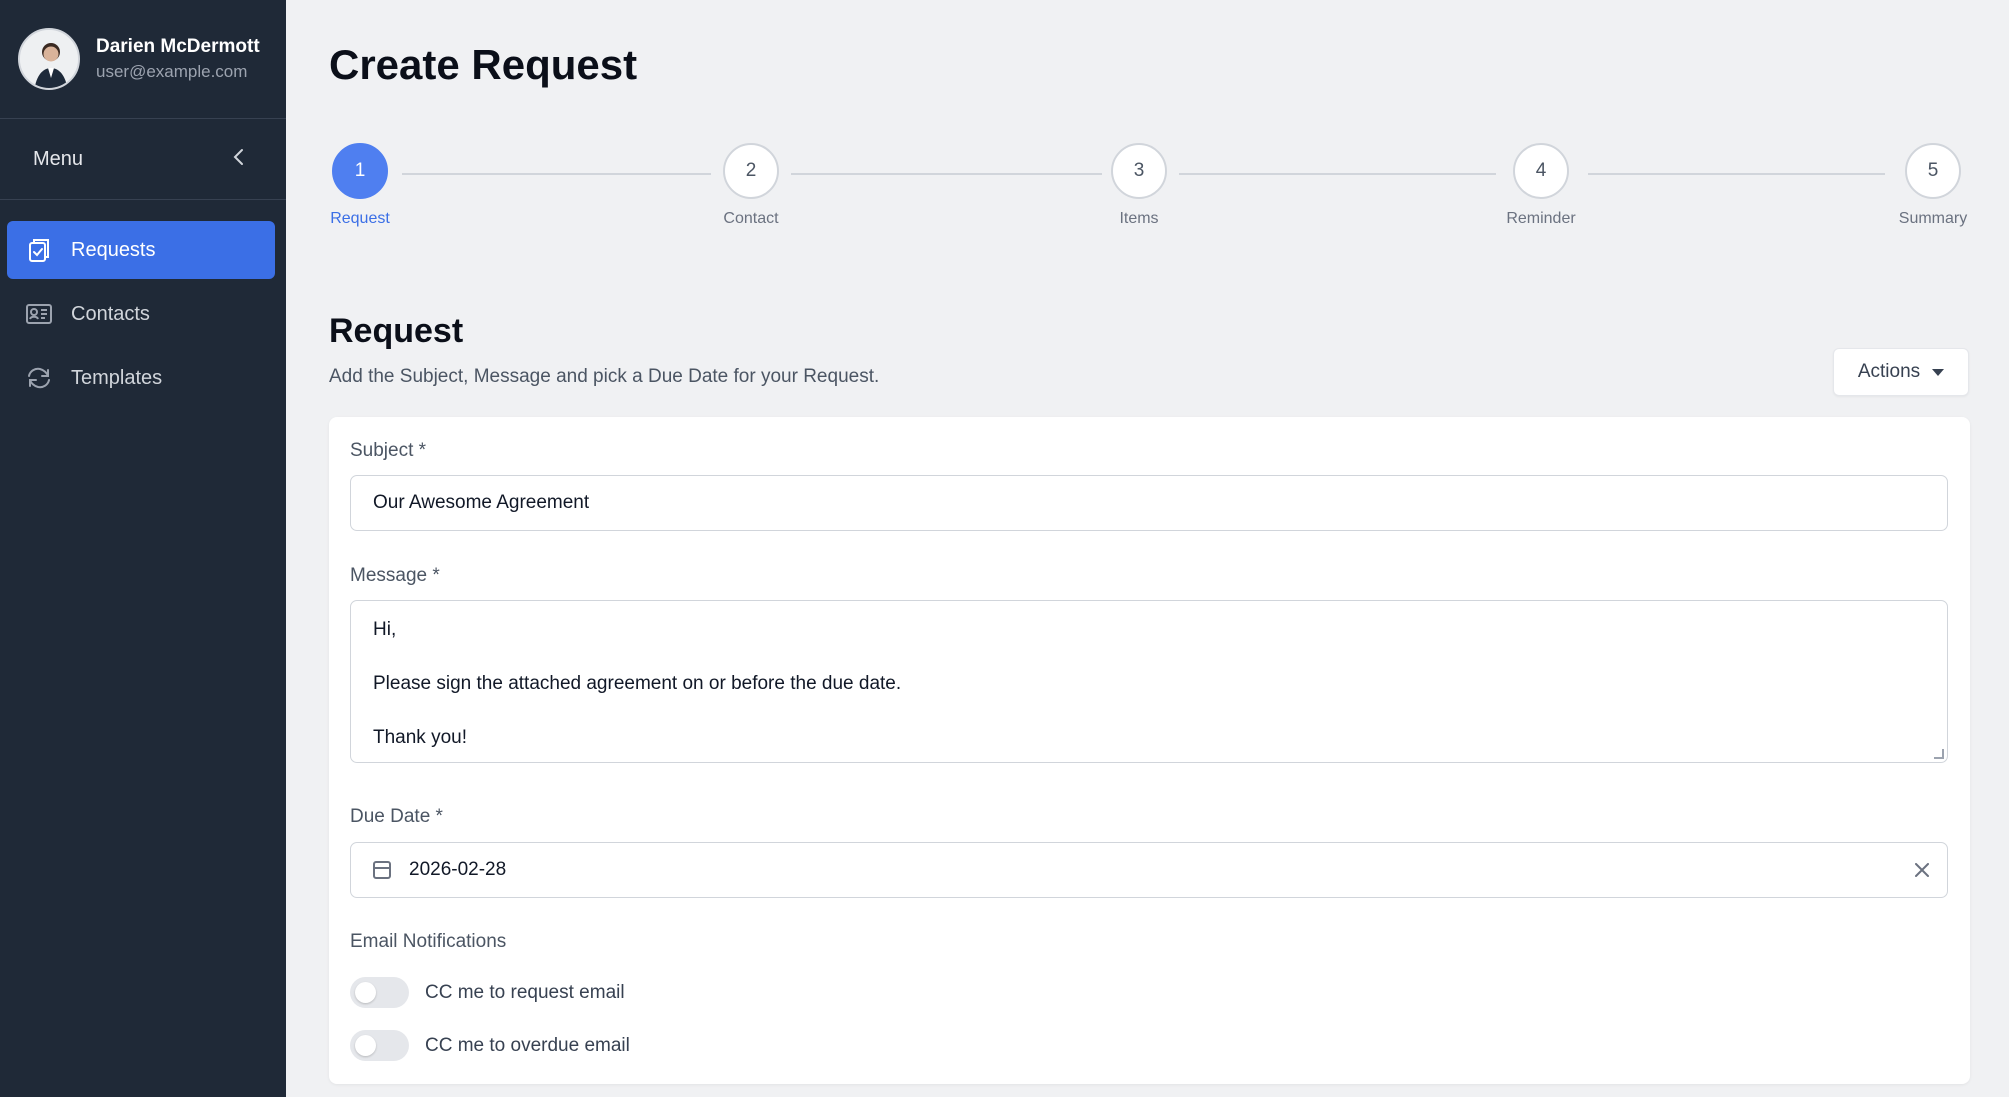  Describe the element at coordinates (458, 869) in the screenshot. I see `due-date-value: 2026-02-28` at that location.